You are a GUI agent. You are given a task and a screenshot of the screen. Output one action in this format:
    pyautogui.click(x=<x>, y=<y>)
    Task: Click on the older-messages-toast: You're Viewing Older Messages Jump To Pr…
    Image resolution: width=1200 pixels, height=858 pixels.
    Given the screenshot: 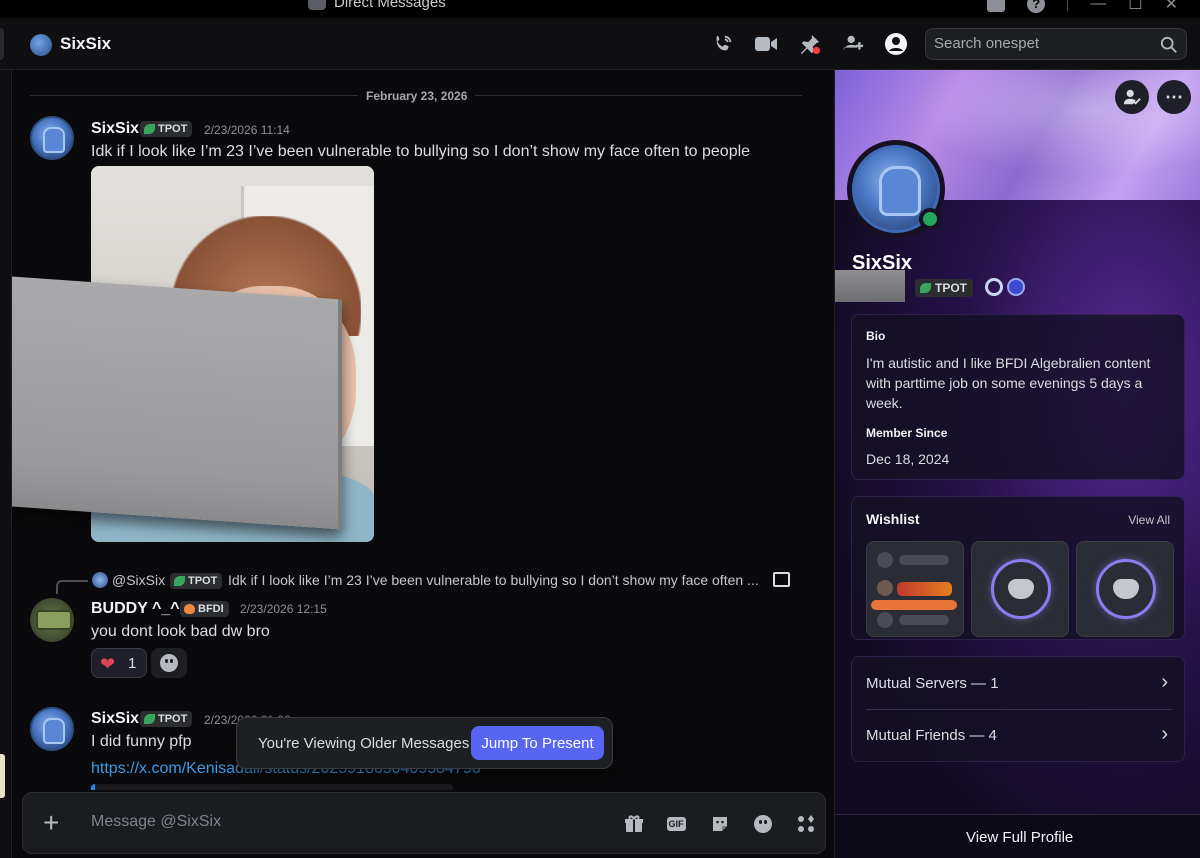 What is the action you would take?
    pyautogui.click(x=424, y=743)
    